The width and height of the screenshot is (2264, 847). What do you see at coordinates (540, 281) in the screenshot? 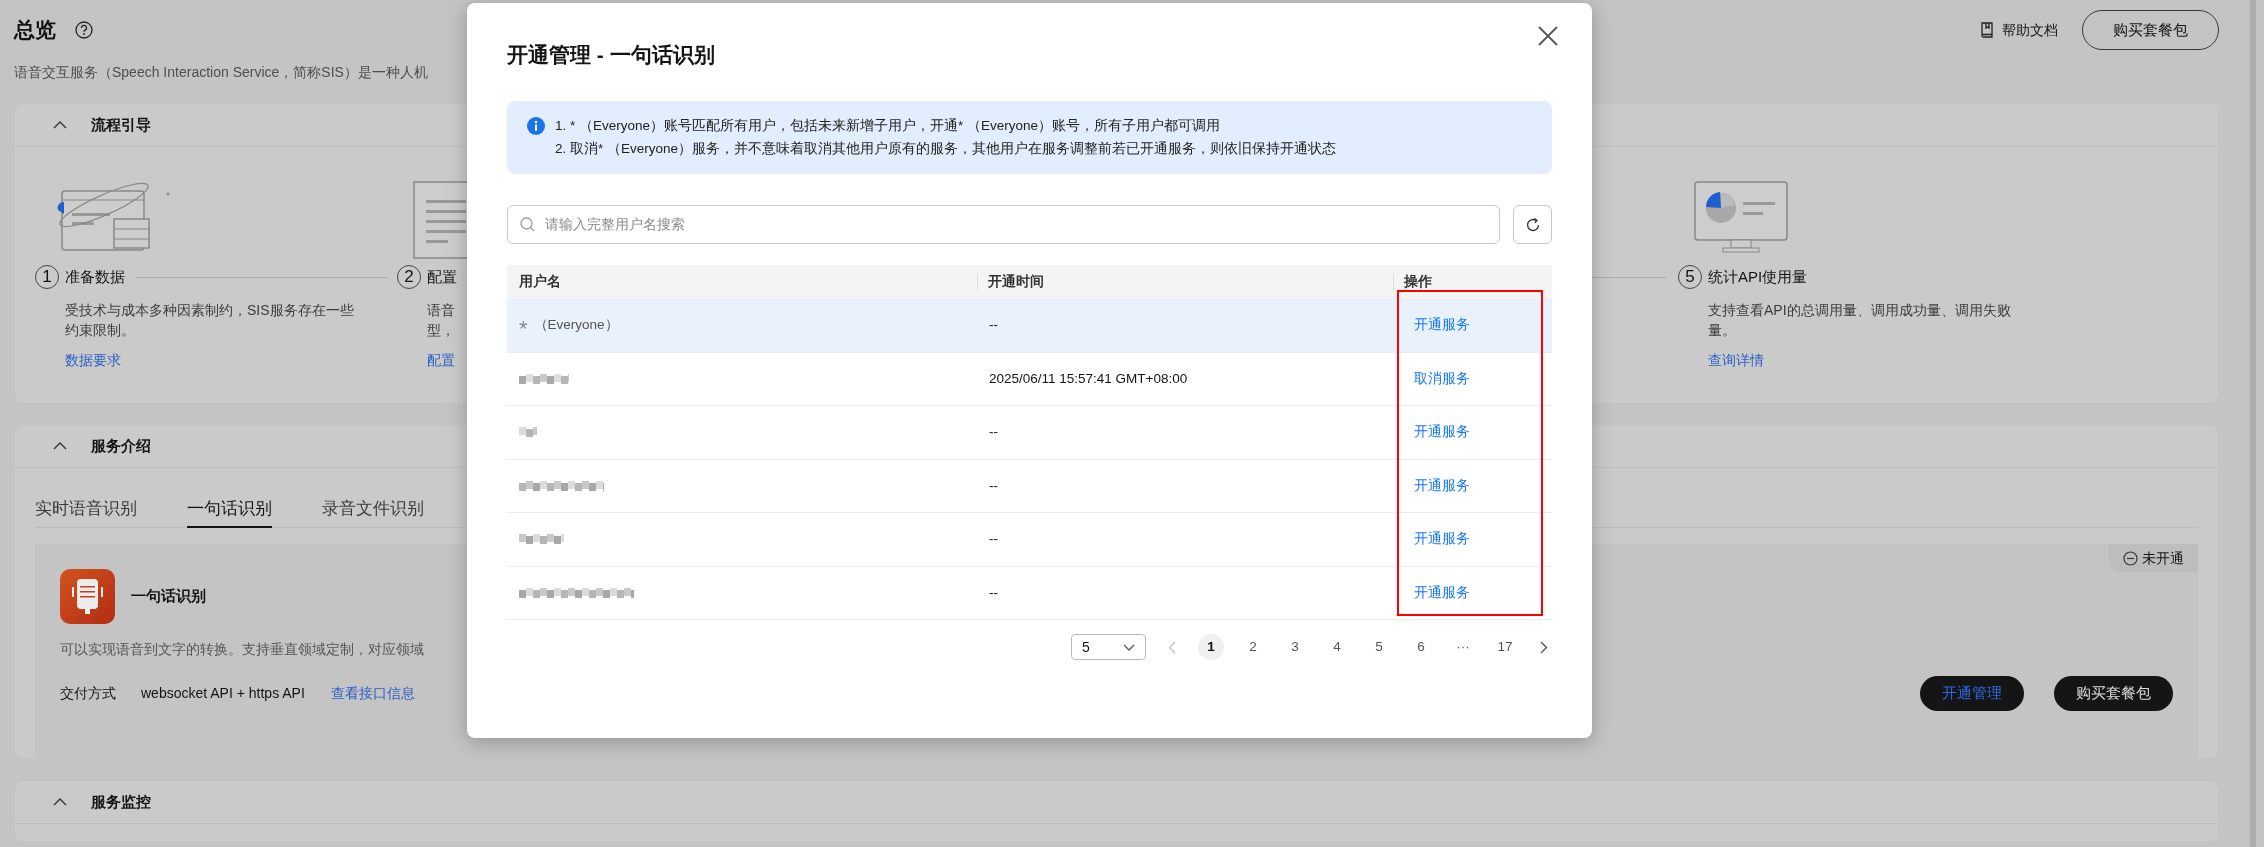
I see `column-header: 用户名` at bounding box center [540, 281].